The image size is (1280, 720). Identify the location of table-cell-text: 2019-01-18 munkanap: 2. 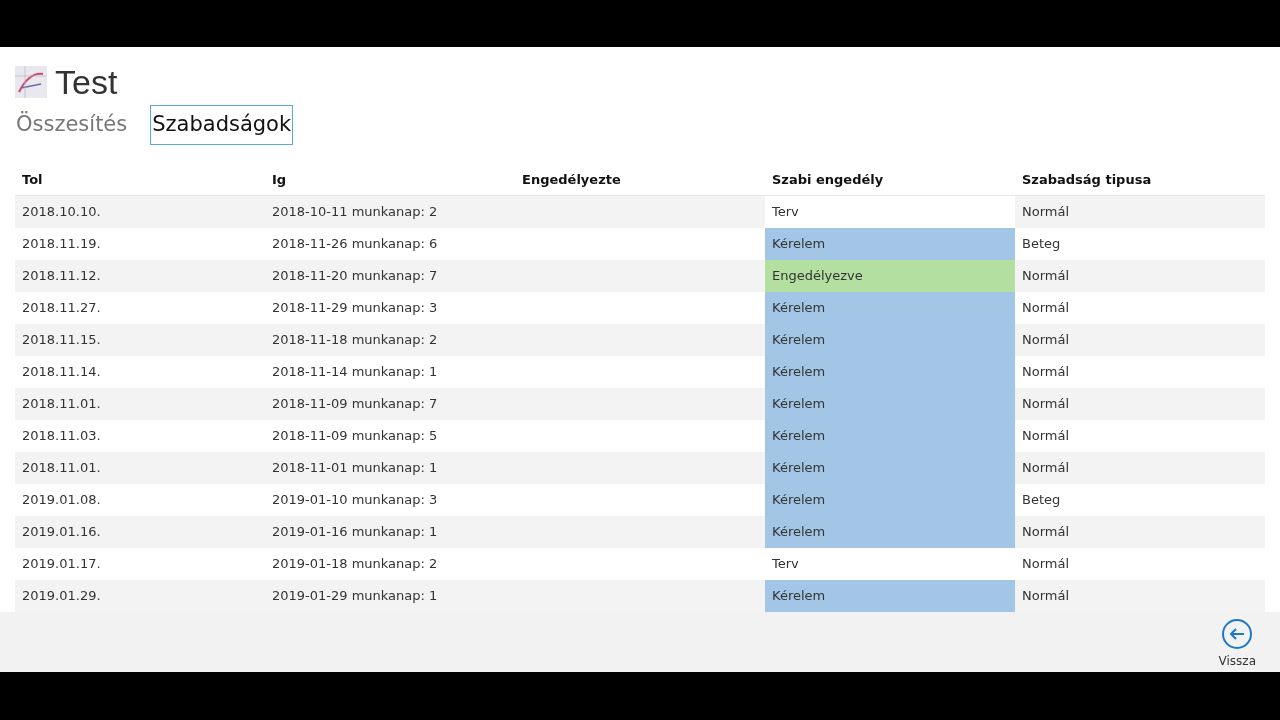
(355, 564).